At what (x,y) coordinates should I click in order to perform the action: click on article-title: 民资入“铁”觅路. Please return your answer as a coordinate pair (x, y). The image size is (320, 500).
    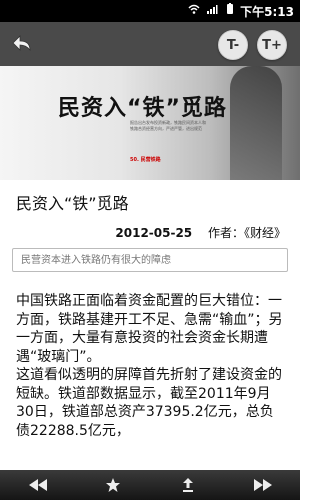
    Looking at the image, I should click on (72, 203).